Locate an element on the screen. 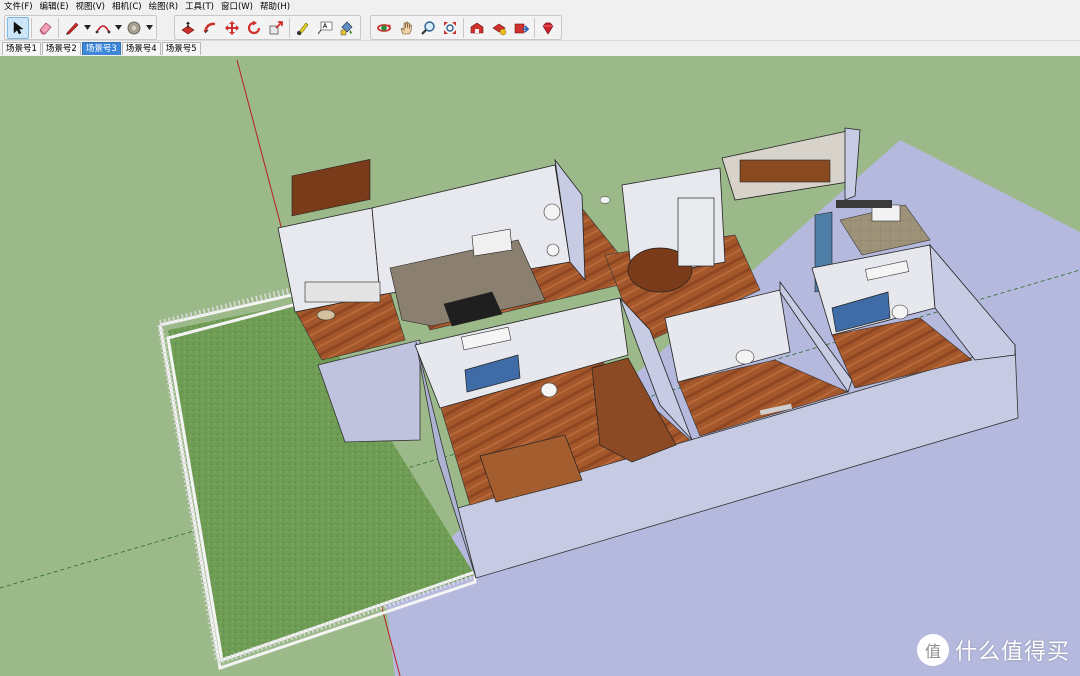  paint-bucket-button is located at coordinates (347, 28).